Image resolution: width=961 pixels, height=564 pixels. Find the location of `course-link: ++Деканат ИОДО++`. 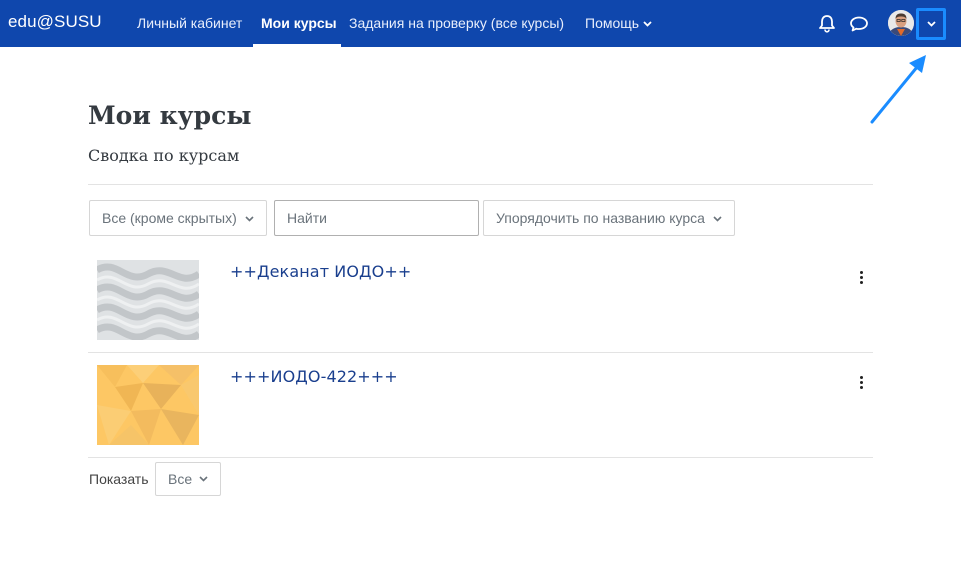

course-link: ++Деканат ИОДО++ is located at coordinates (320, 271).